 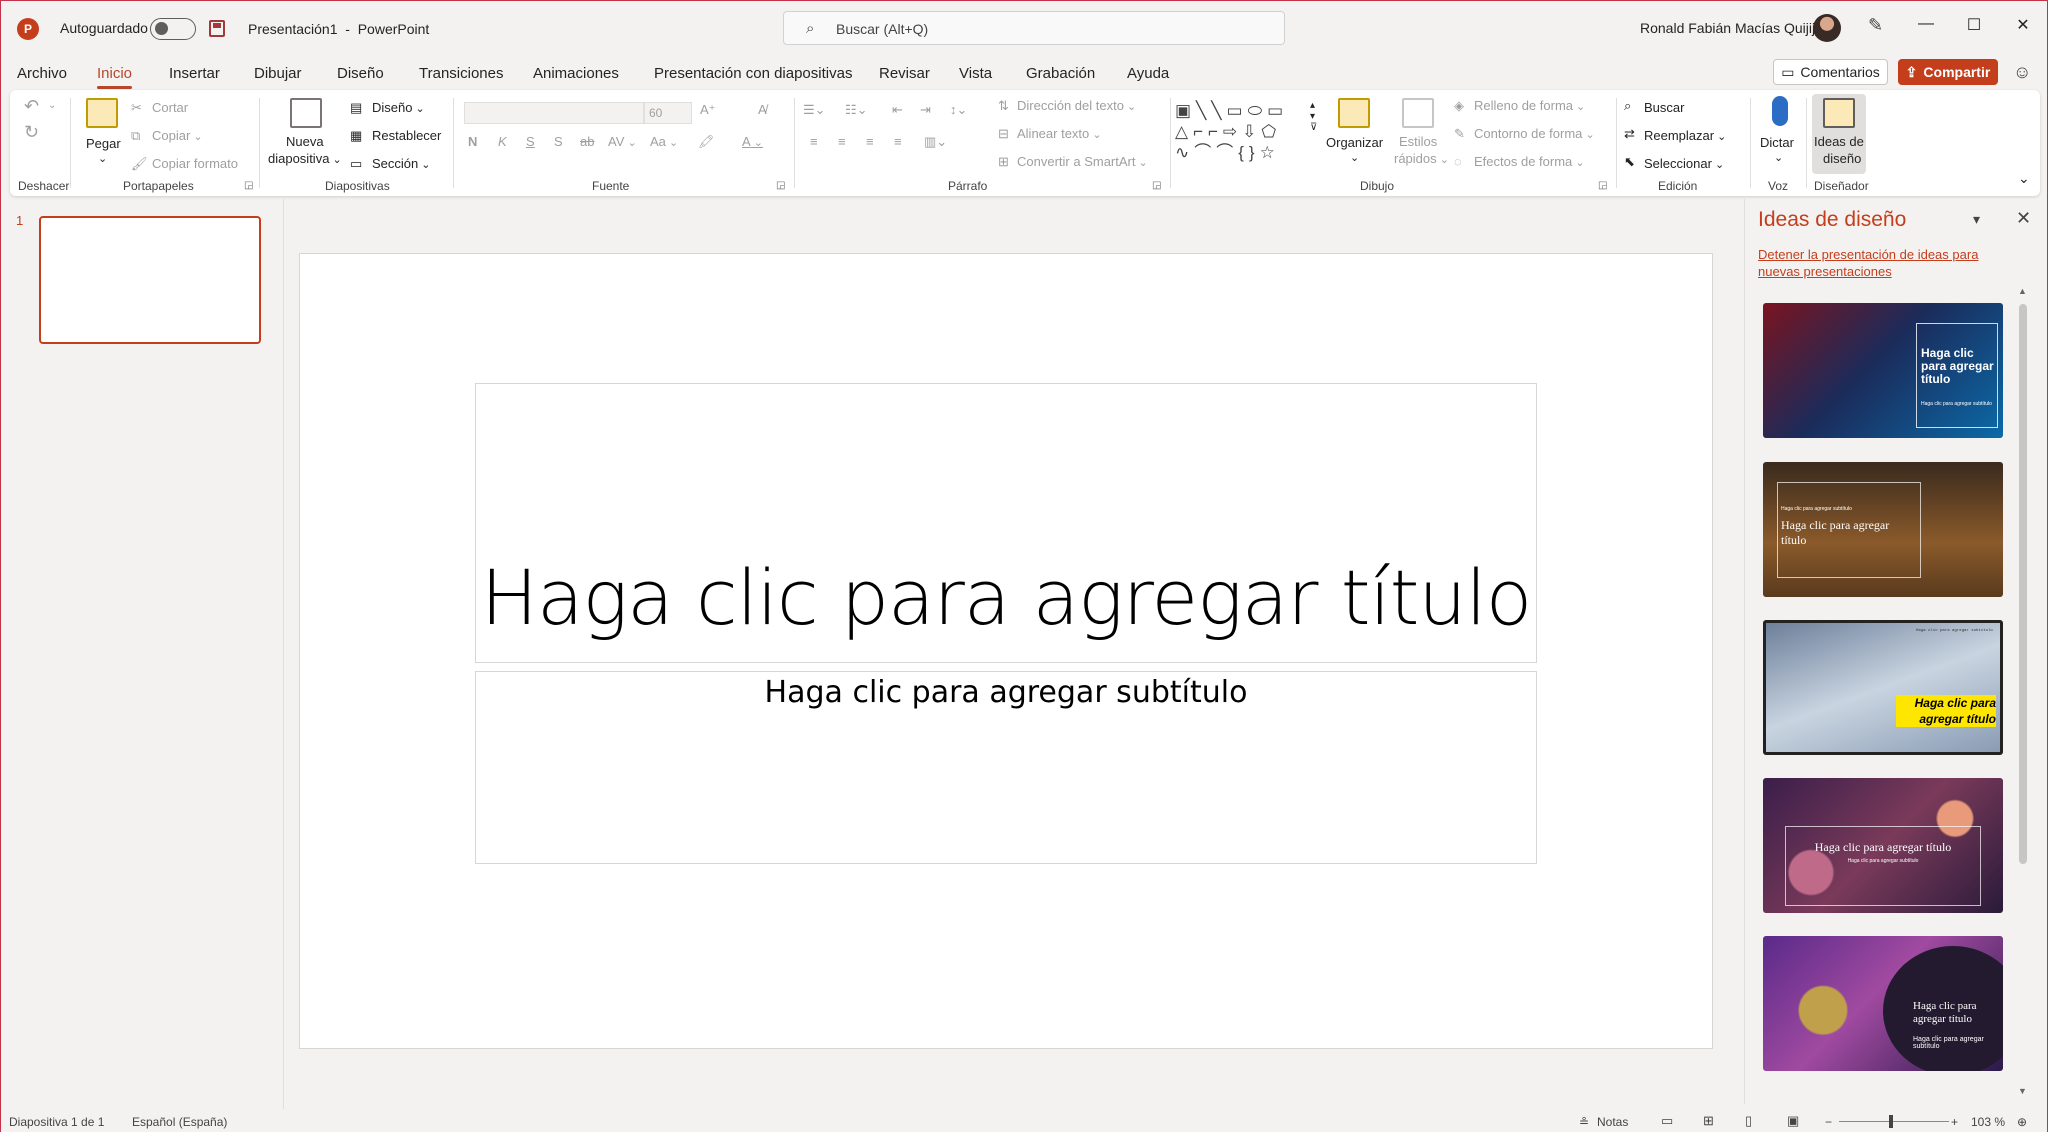 What do you see at coordinates (1354, 157) in the screenshot?
I see `arrange-dropdown-icon: ⌄` at bounding box center [1354, 157].